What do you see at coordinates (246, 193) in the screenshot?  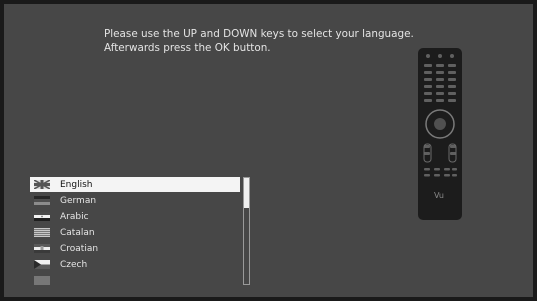 I see `scrollbar-thumb` at bounding box center [246, 193].